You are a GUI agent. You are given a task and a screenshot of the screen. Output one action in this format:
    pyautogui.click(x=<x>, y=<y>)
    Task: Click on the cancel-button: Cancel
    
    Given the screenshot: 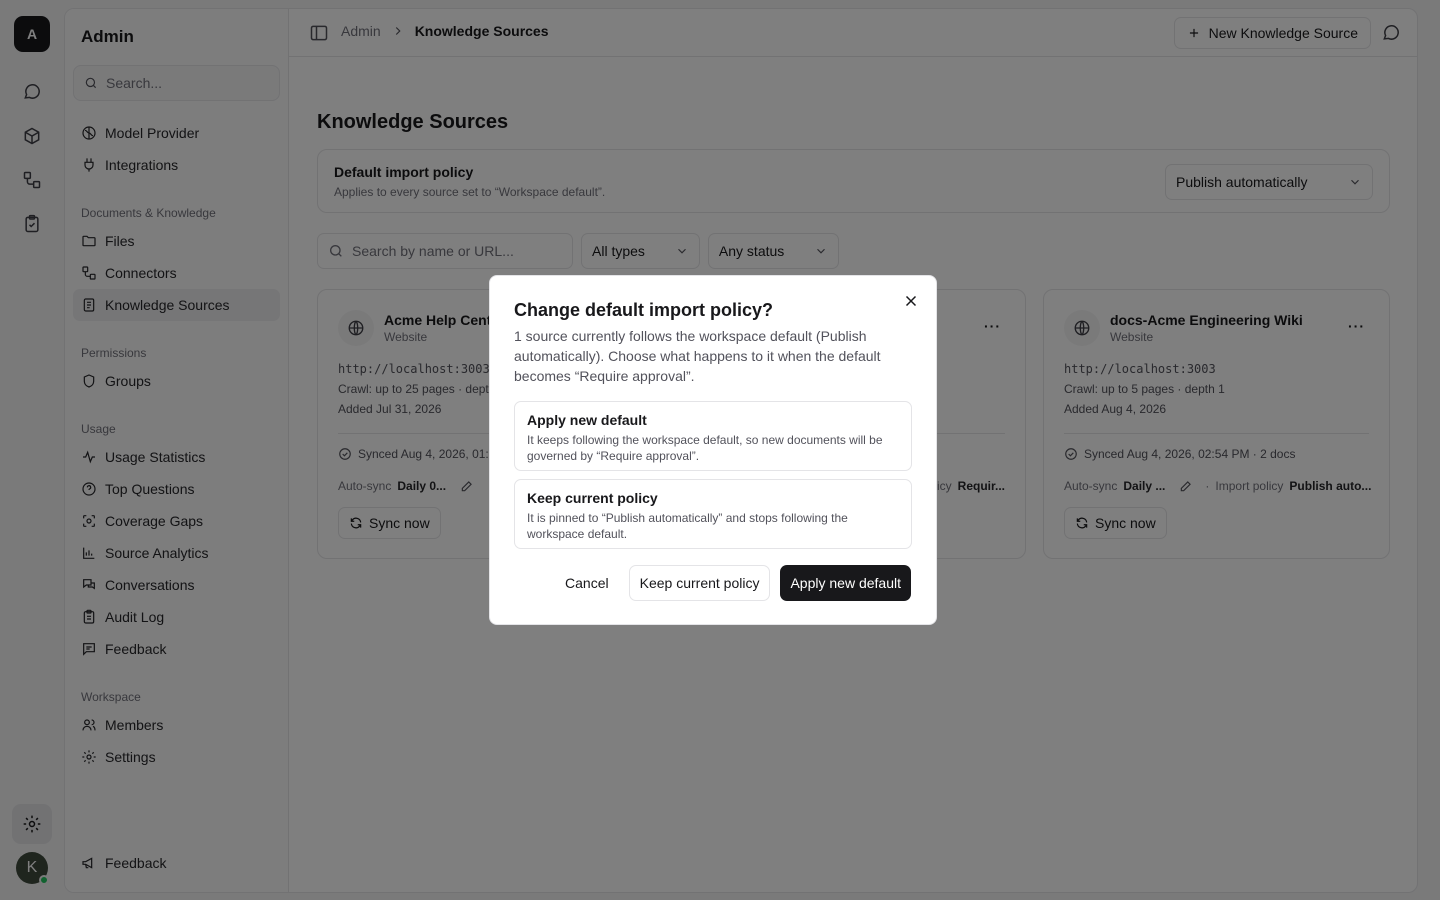 What is the action you would take?
    pyautogui.click(x=587, y=583)
    